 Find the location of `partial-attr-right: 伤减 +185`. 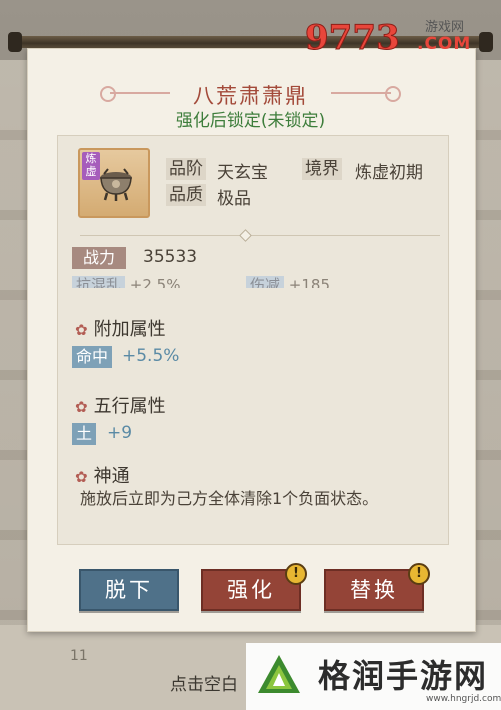

partial-attr-right: 伤减 +185 is located at coordinates (288, 281).